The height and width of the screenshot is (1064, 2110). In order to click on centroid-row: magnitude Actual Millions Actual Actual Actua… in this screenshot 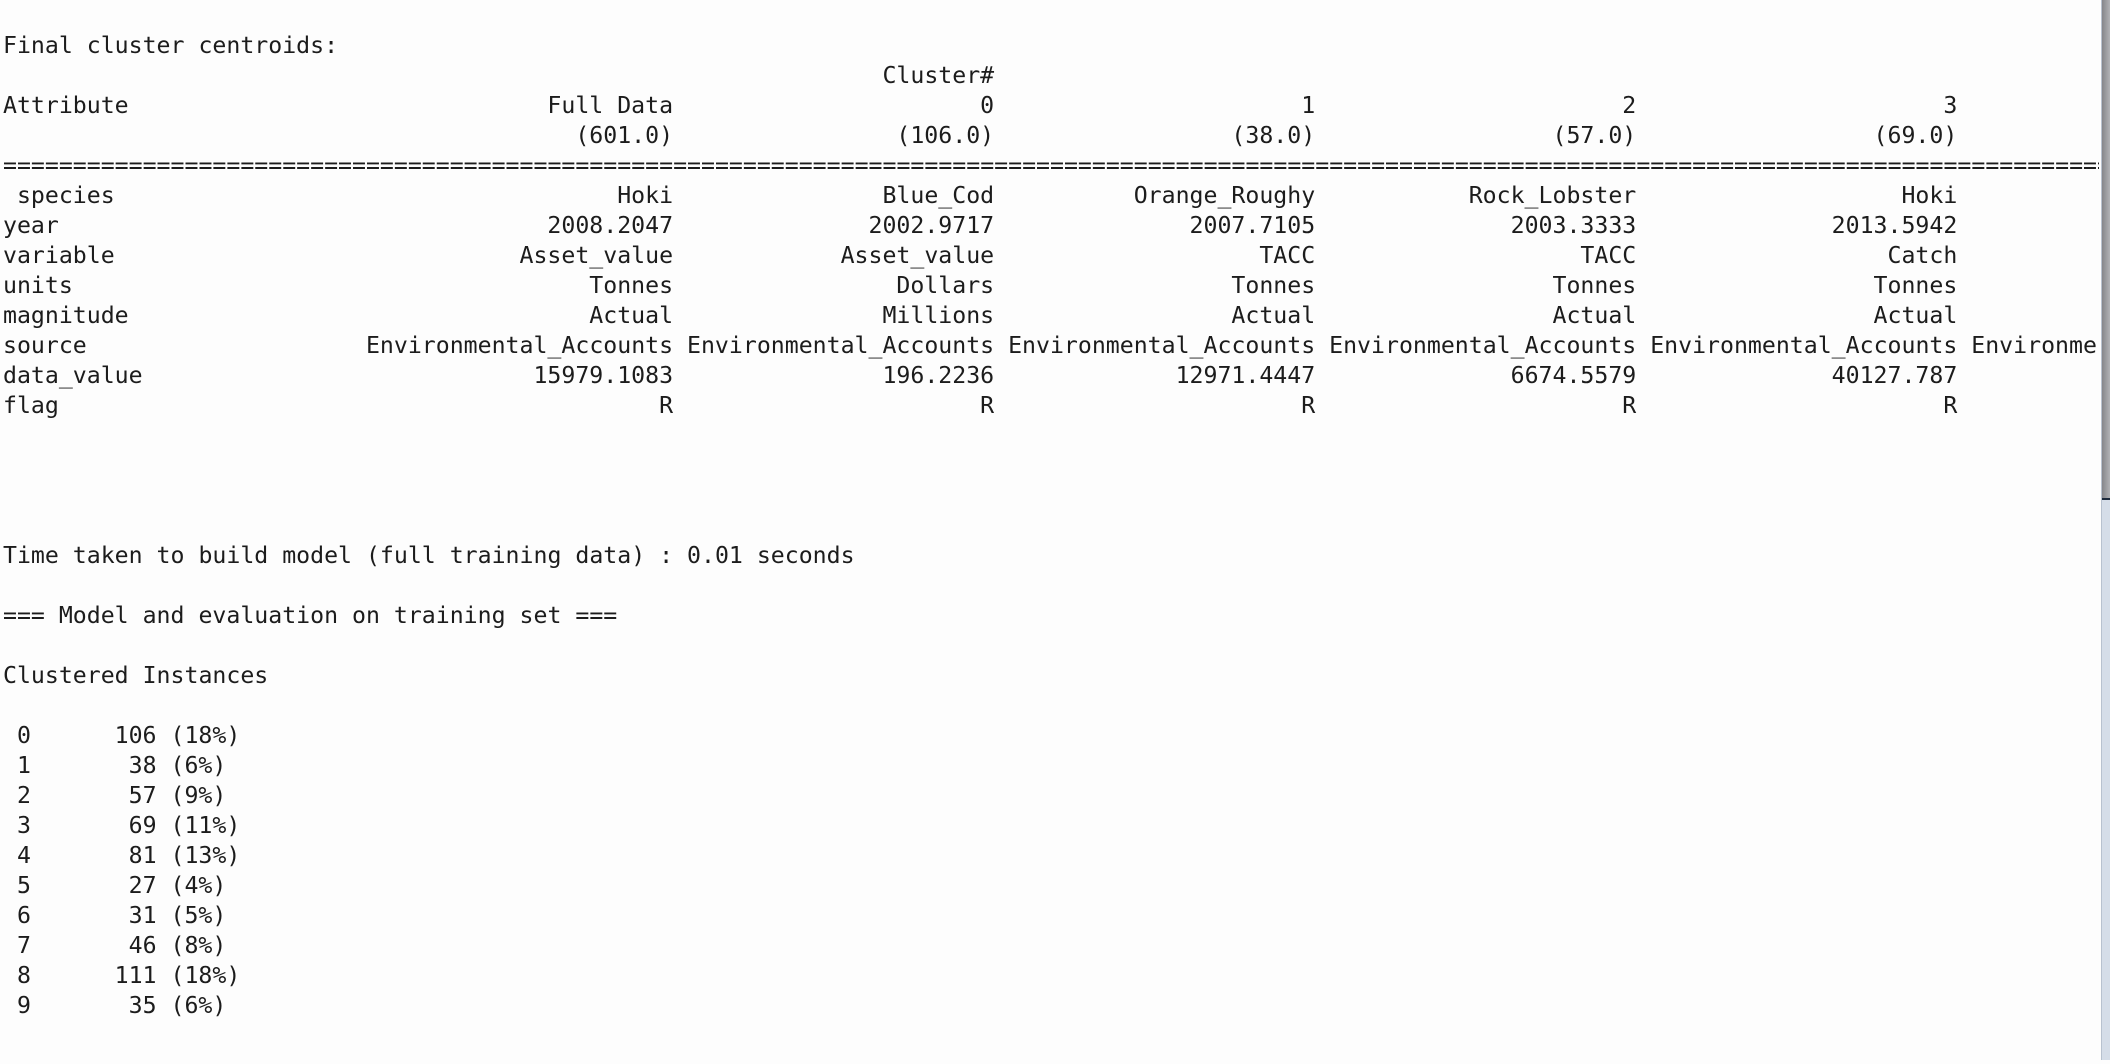, I will do `click(1051, 316)`.